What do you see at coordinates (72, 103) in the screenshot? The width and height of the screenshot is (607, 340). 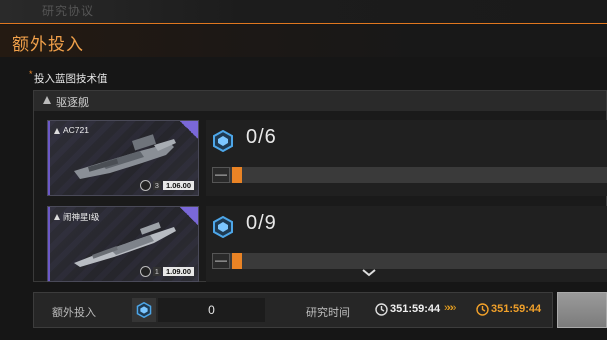 I see `ship-class-label: 驱逐舰` at bounding box center [72, 103].